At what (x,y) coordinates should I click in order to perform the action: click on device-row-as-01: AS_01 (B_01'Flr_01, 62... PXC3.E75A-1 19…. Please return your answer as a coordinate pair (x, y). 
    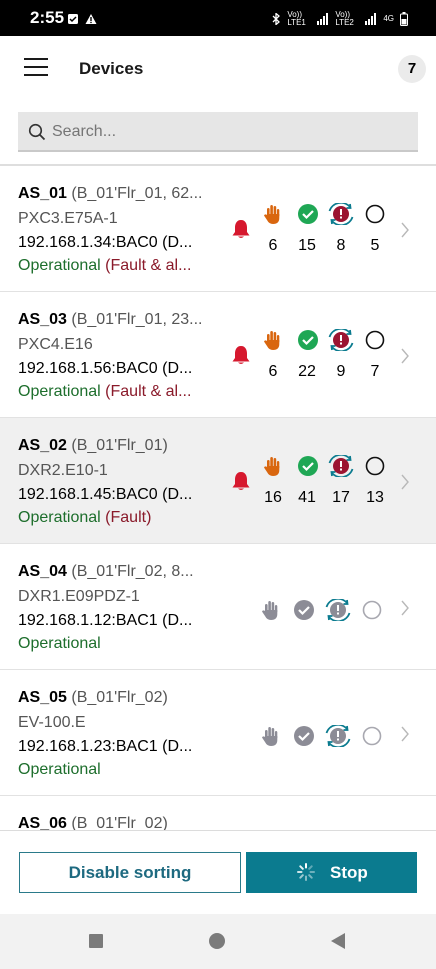
    Looking at the image, I should click on (218, 229).